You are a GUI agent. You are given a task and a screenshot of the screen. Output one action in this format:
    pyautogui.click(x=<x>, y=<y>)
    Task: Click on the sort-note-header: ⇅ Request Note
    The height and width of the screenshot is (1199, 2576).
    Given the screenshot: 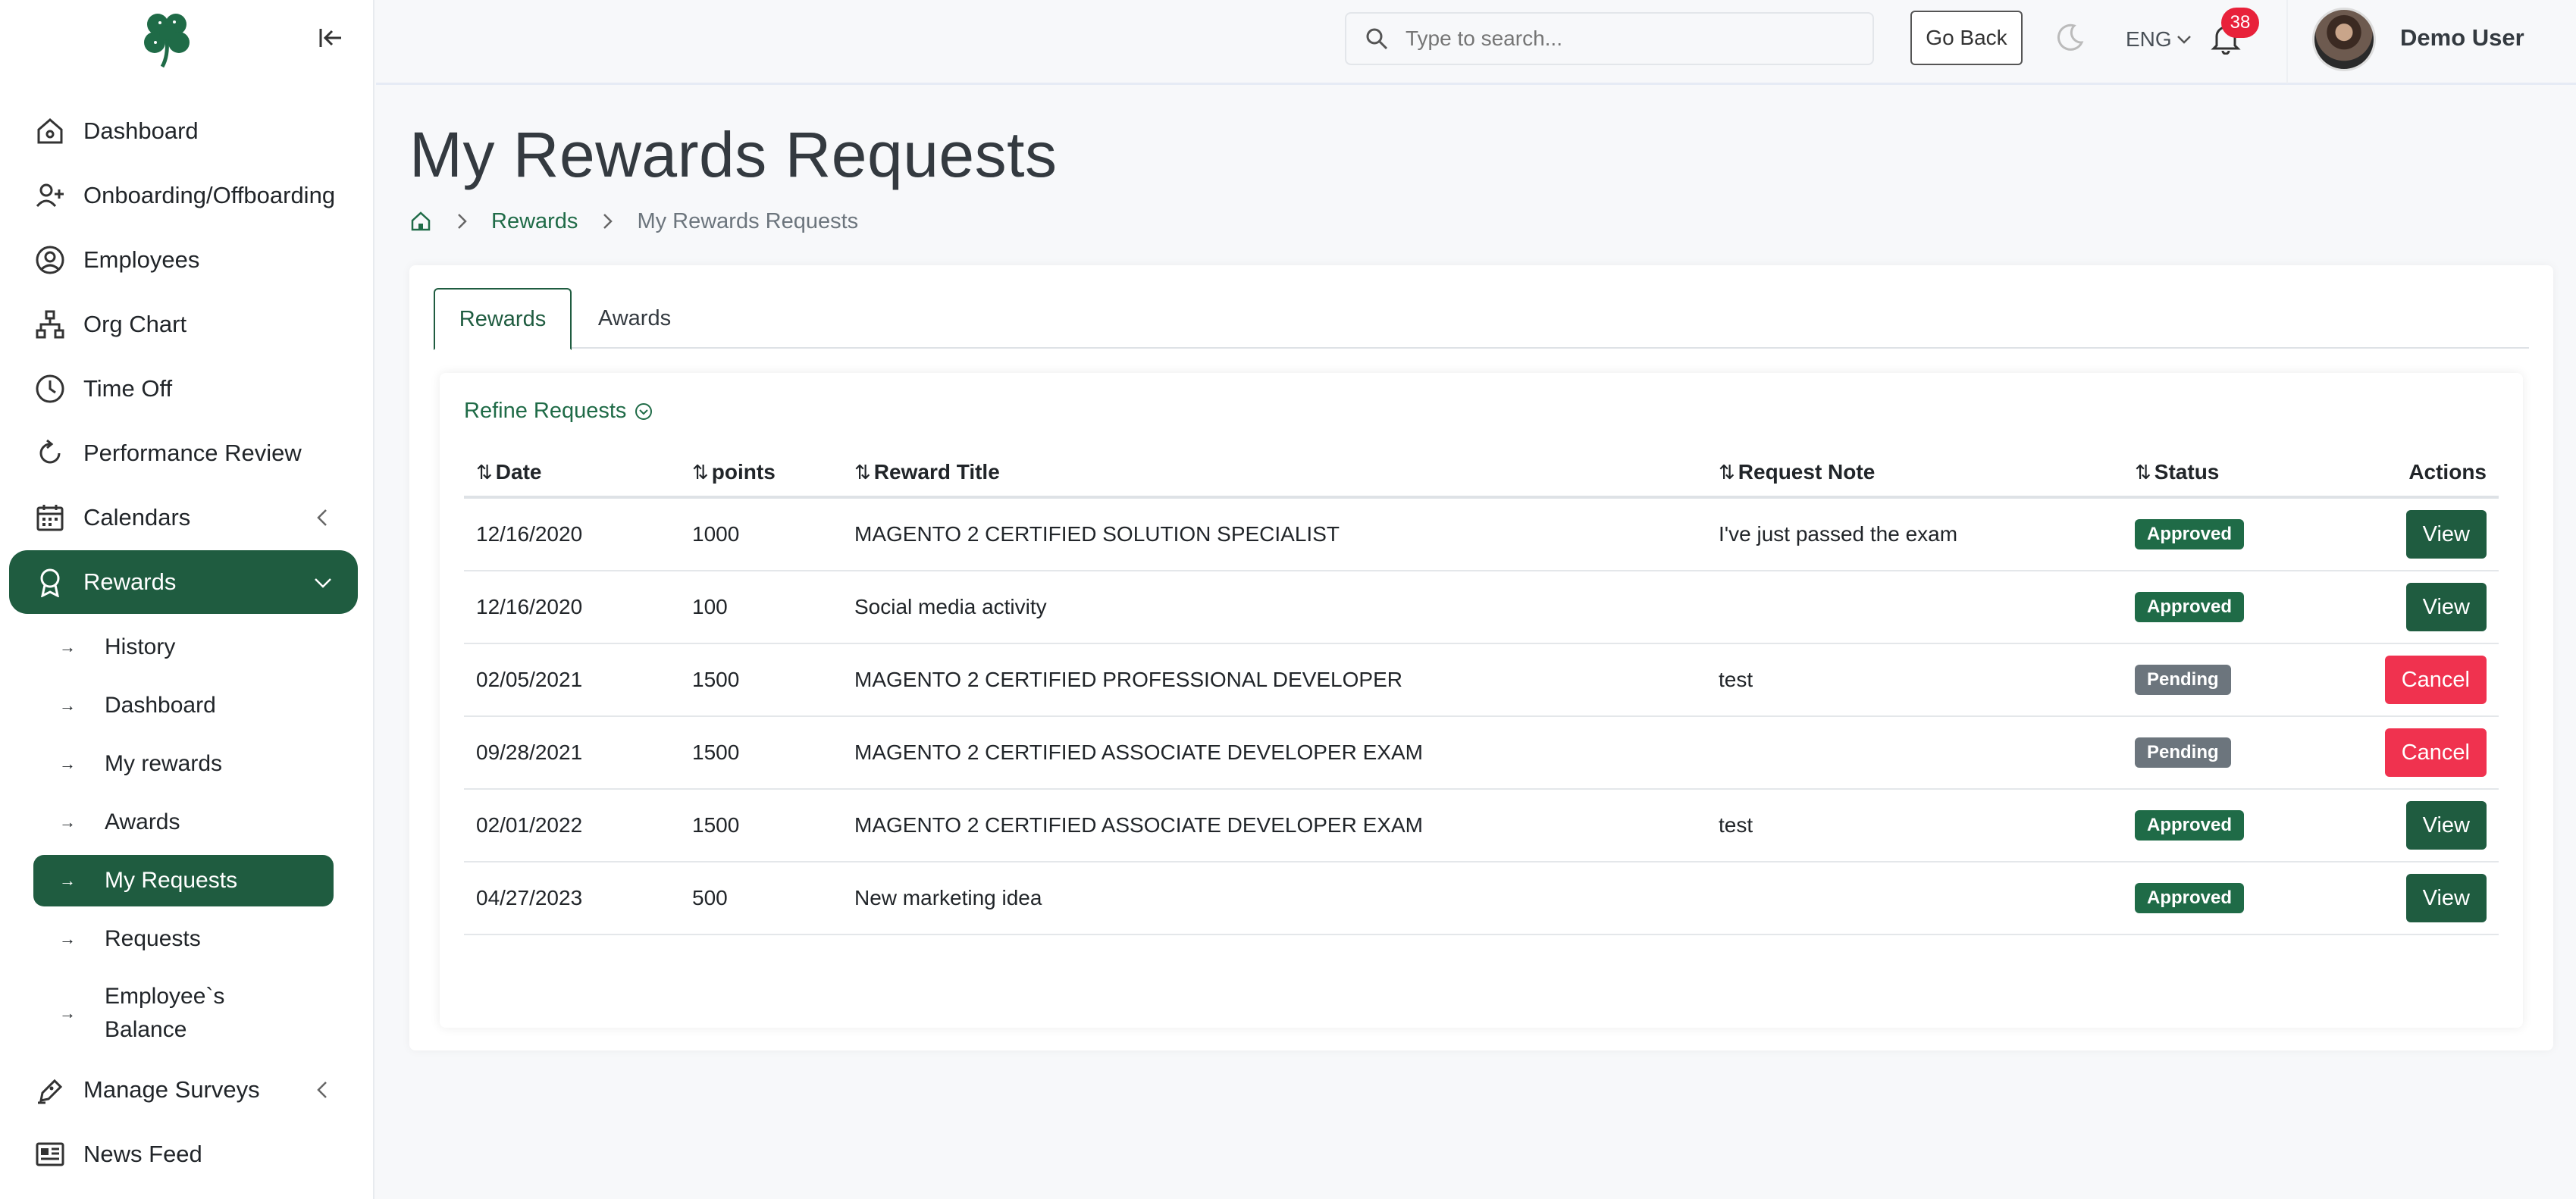 What is the action you would take?
    pyautogui.click(x=1797, y=472)
    